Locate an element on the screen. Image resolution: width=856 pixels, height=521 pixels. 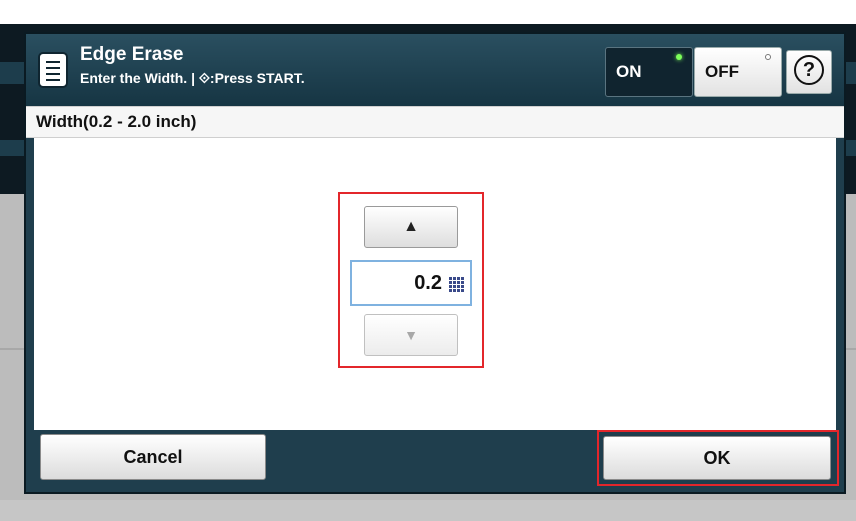
dialog-instruction: Enter the Width. | ⟐:Press START. is located at coordinates (192, 78).